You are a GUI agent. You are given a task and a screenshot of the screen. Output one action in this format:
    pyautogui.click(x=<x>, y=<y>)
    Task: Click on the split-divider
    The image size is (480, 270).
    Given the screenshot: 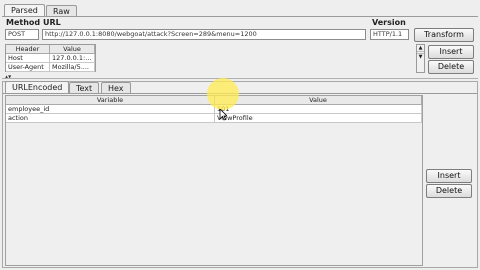 What is the action you would take?
    pyautogui.click(x=240, y=78)
    